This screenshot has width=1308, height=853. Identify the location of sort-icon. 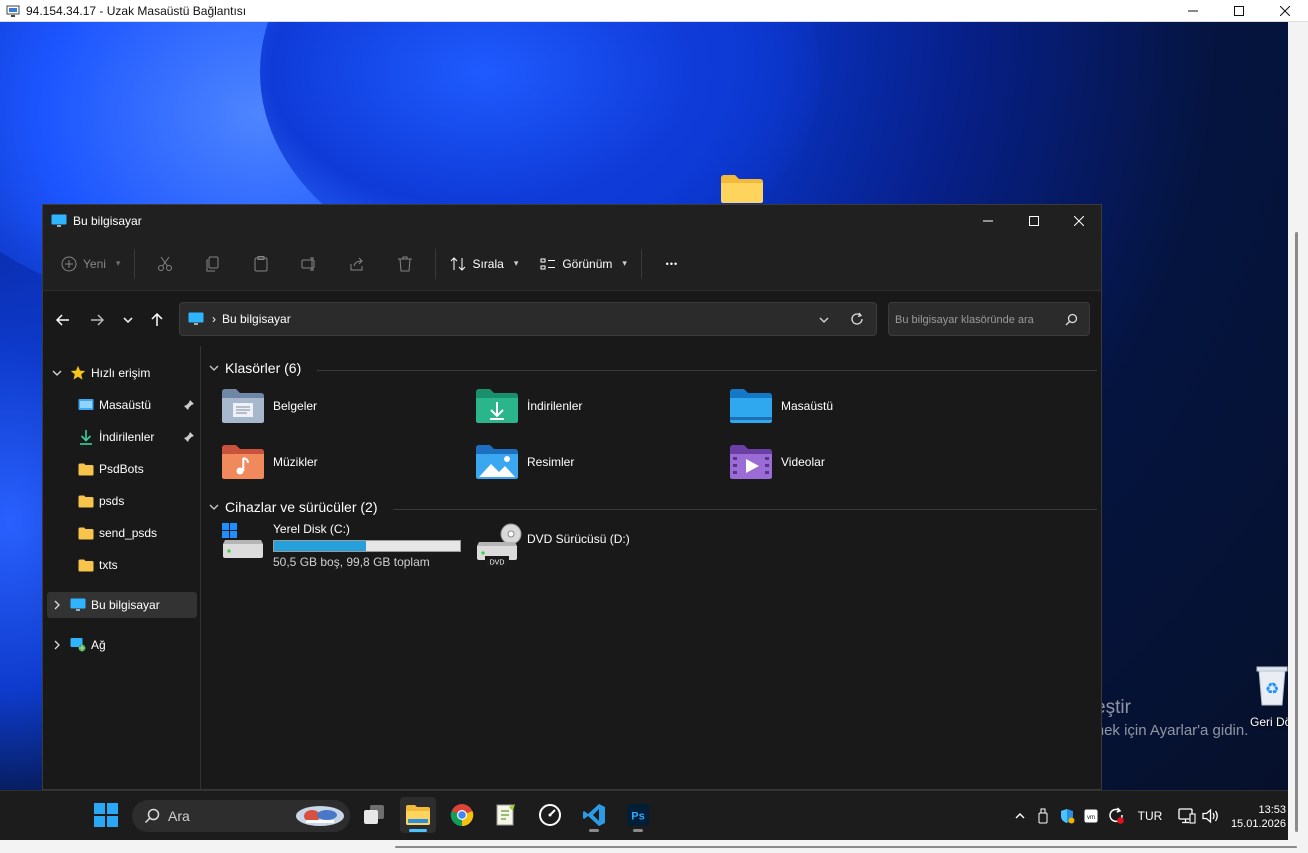
(458, 263).